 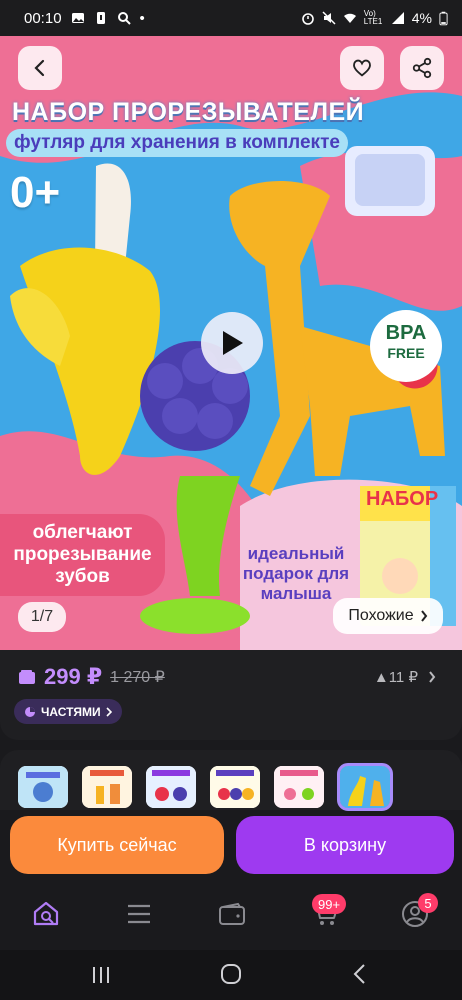 What do you see at coordinates (307, 19) in the screenshot?
I see `alarm-icon` at bounding box center [307, 19].